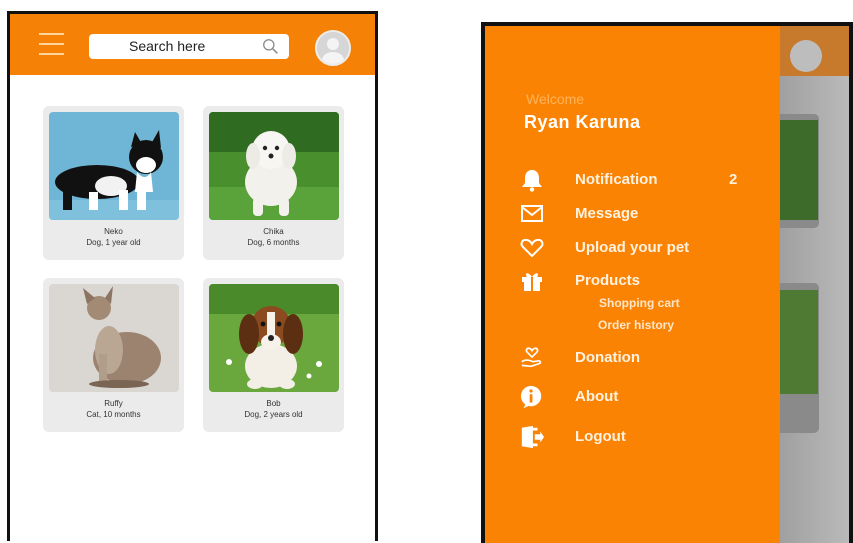  What do you see at coordinates (607, 357) in the screenshot?
I see `menu-label: Donation` at bounding box center [607, 357].